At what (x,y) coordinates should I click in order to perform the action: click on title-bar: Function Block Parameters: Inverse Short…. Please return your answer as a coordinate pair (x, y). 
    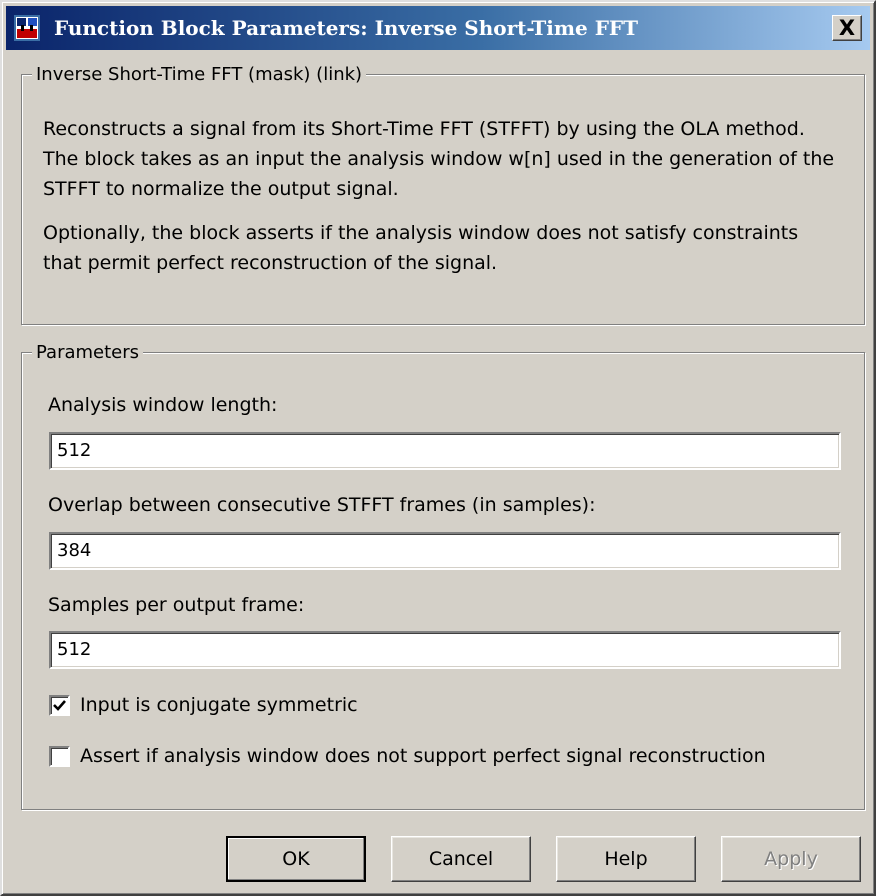
    Looking at the image, I should click on (438, 28).